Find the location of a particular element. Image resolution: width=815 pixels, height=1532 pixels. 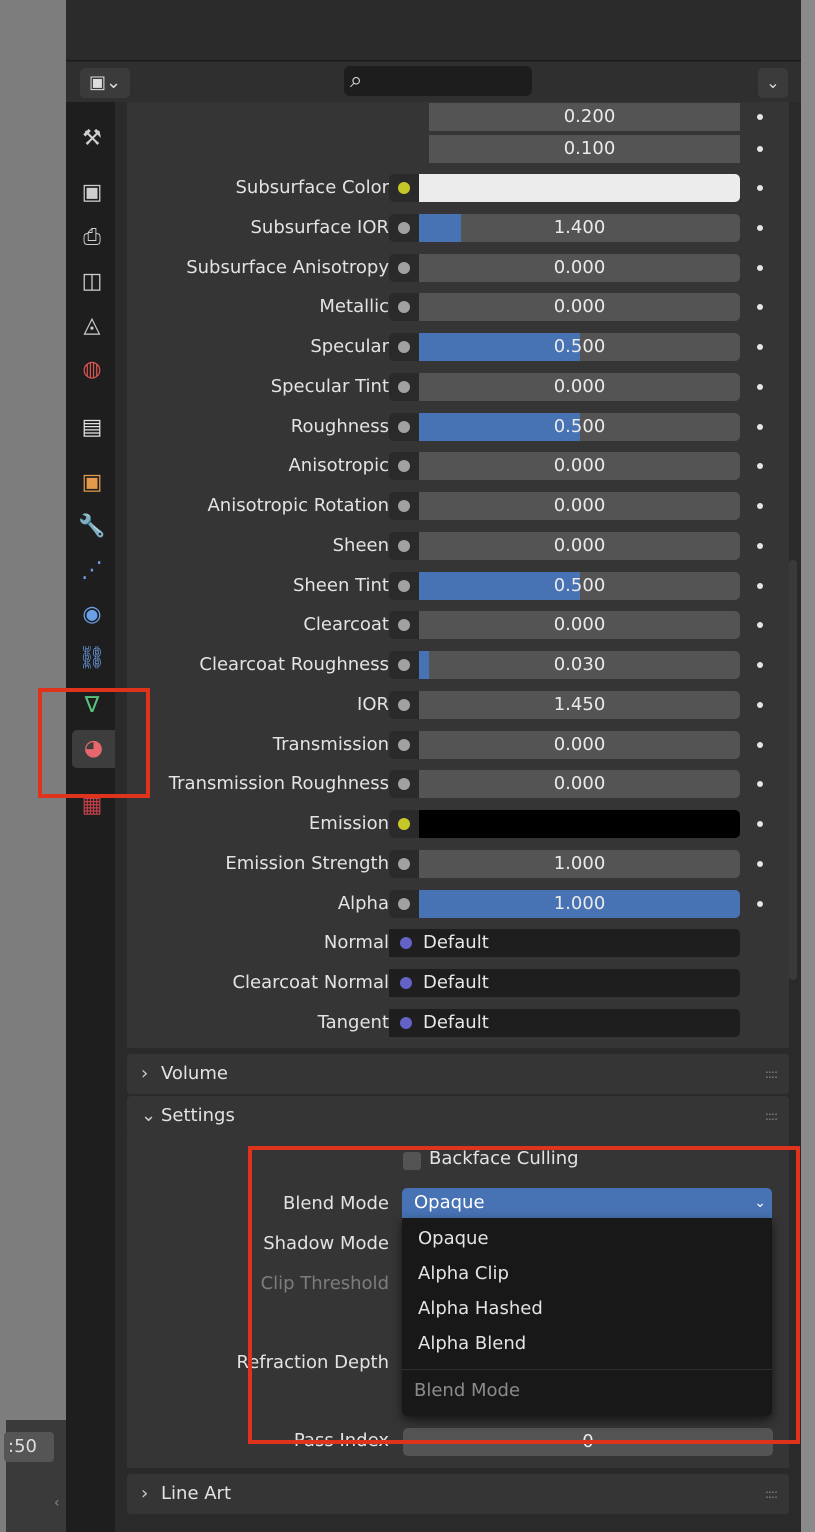

scene-tab: ◬ is located at coordinates (92, 326).